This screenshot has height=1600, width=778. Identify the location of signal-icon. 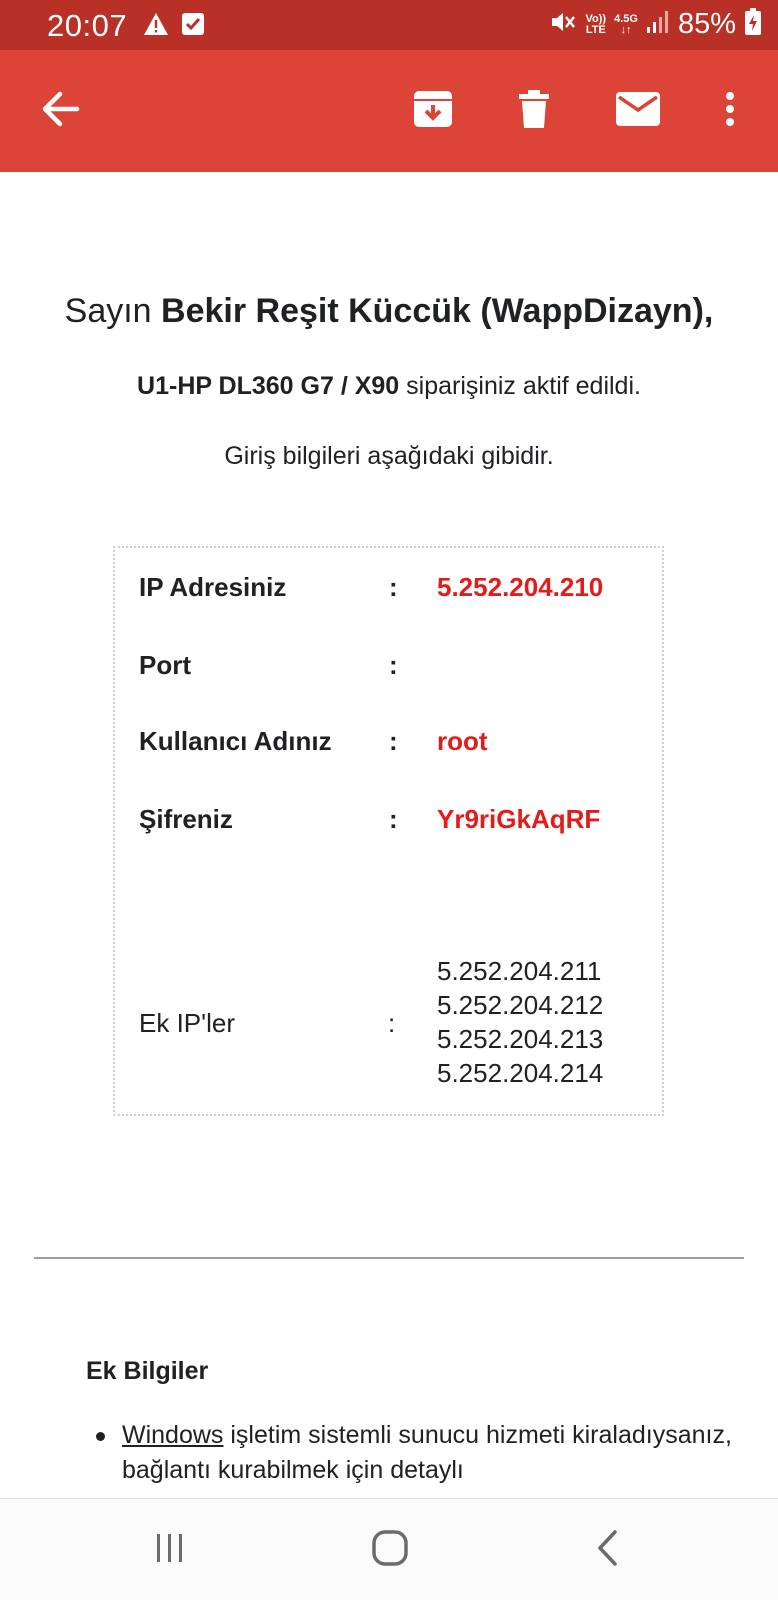
(658, 24).